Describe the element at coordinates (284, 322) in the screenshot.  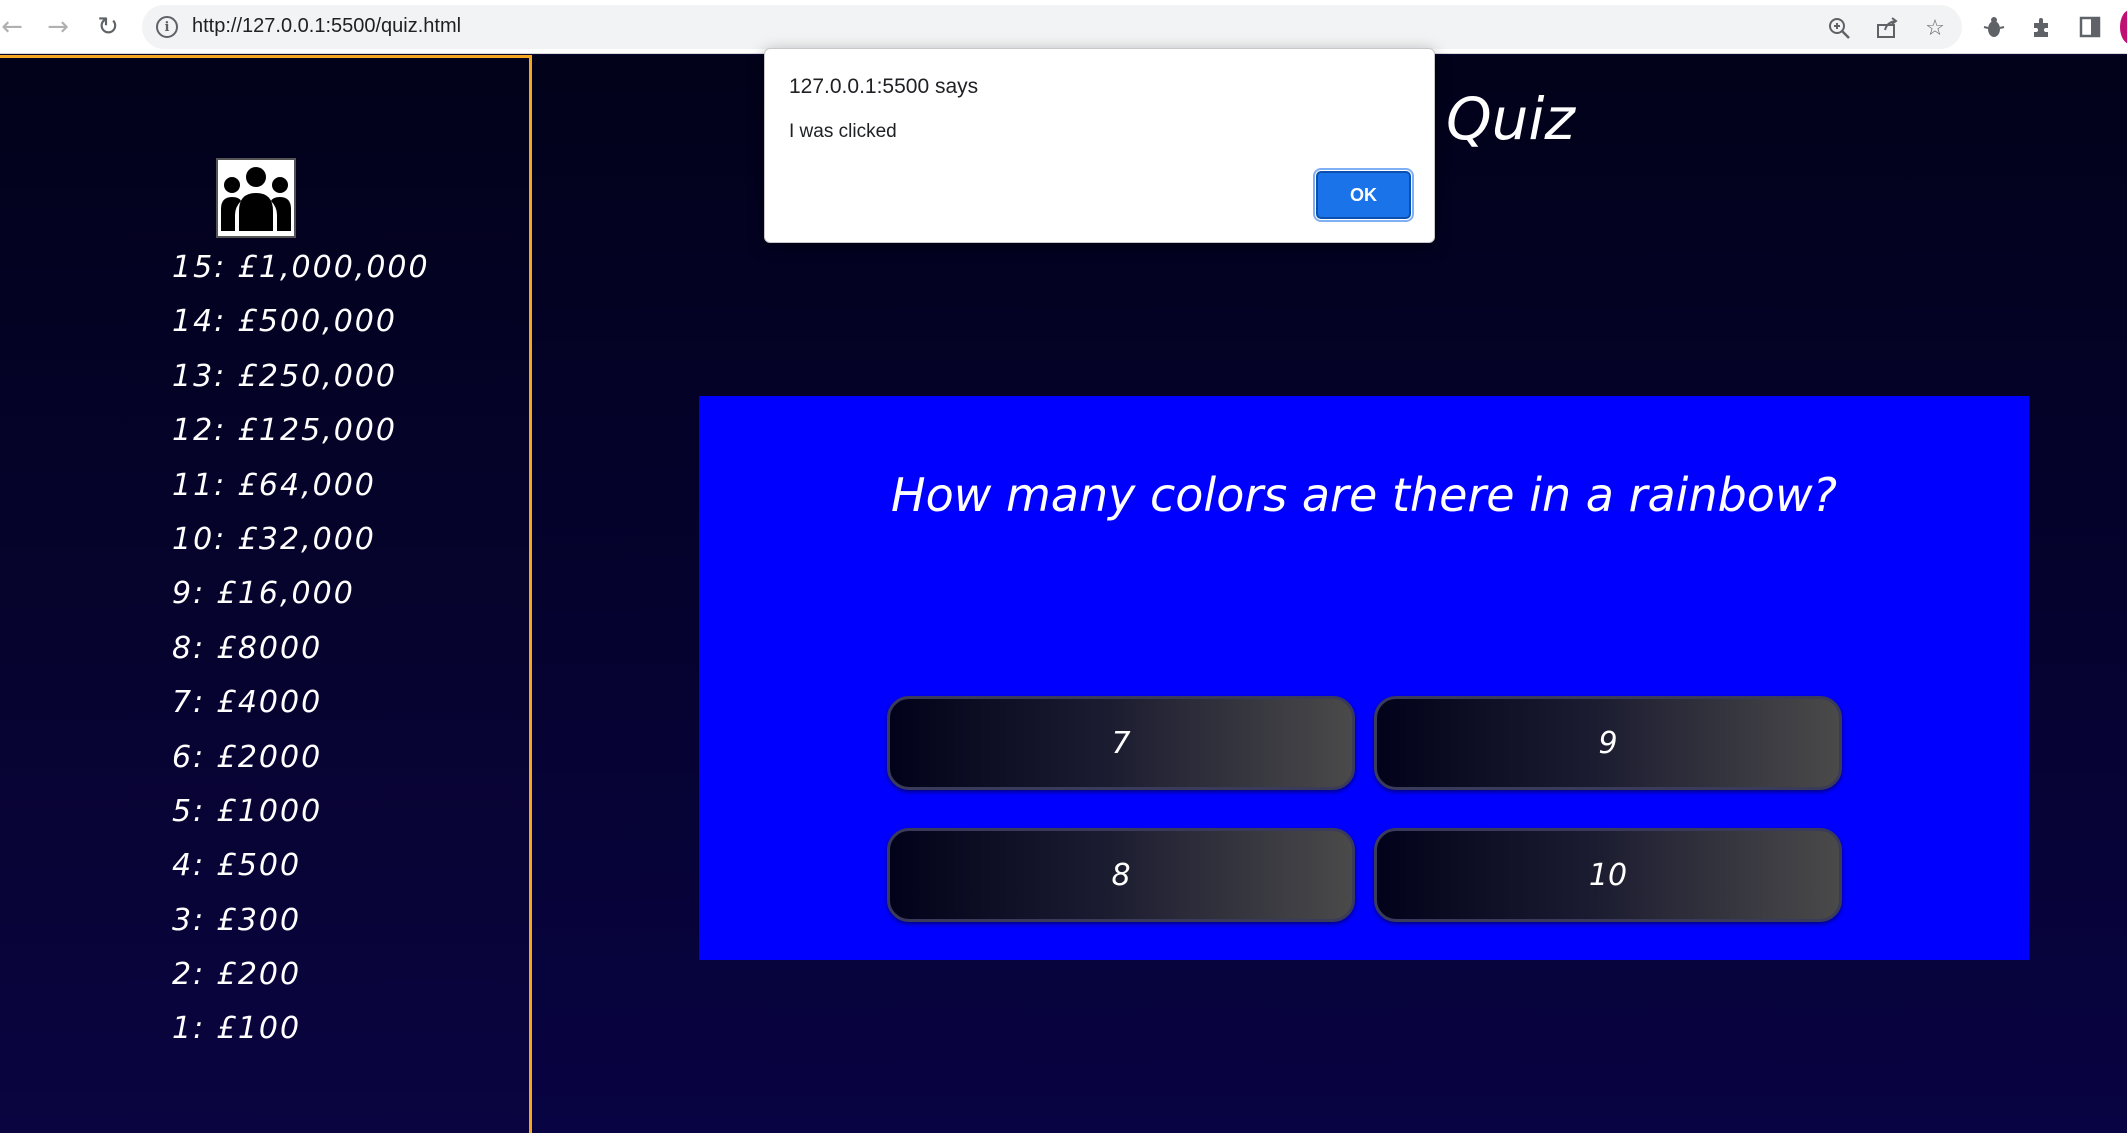
I see `prize-level-14: 14: £500,000` at that location.